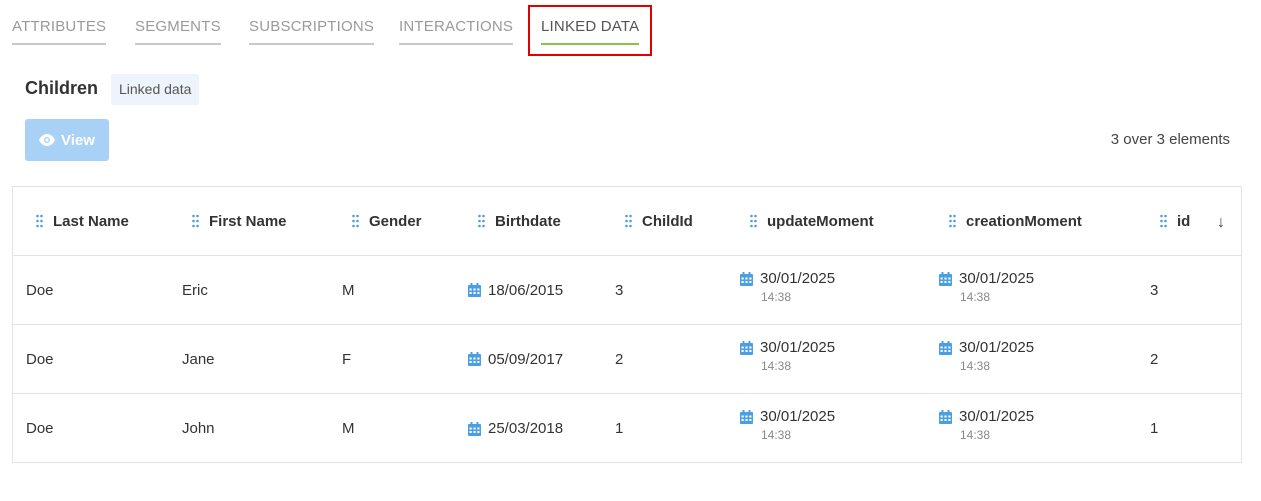 Image resolution: width=1261 pixels, height=501 pixels. Describe the element at coordinates (198, 359) in the screenshot. I see `cell-first-name: Jane` at that location.